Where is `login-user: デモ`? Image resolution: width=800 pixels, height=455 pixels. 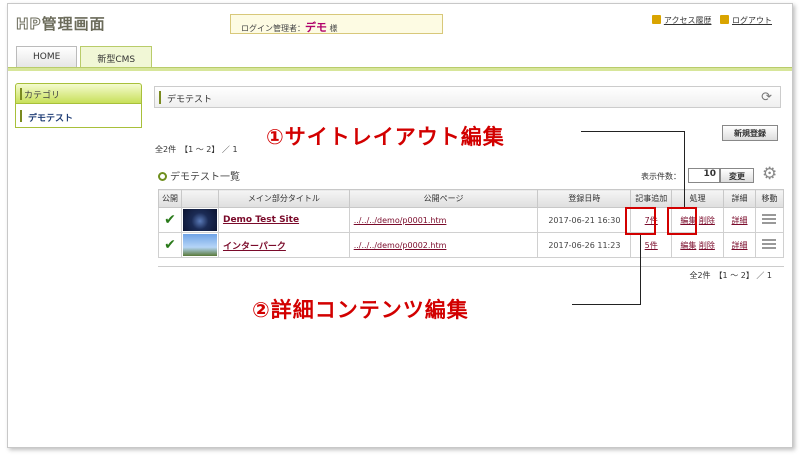
login-user: デモ is located at coordinates (316, 27).